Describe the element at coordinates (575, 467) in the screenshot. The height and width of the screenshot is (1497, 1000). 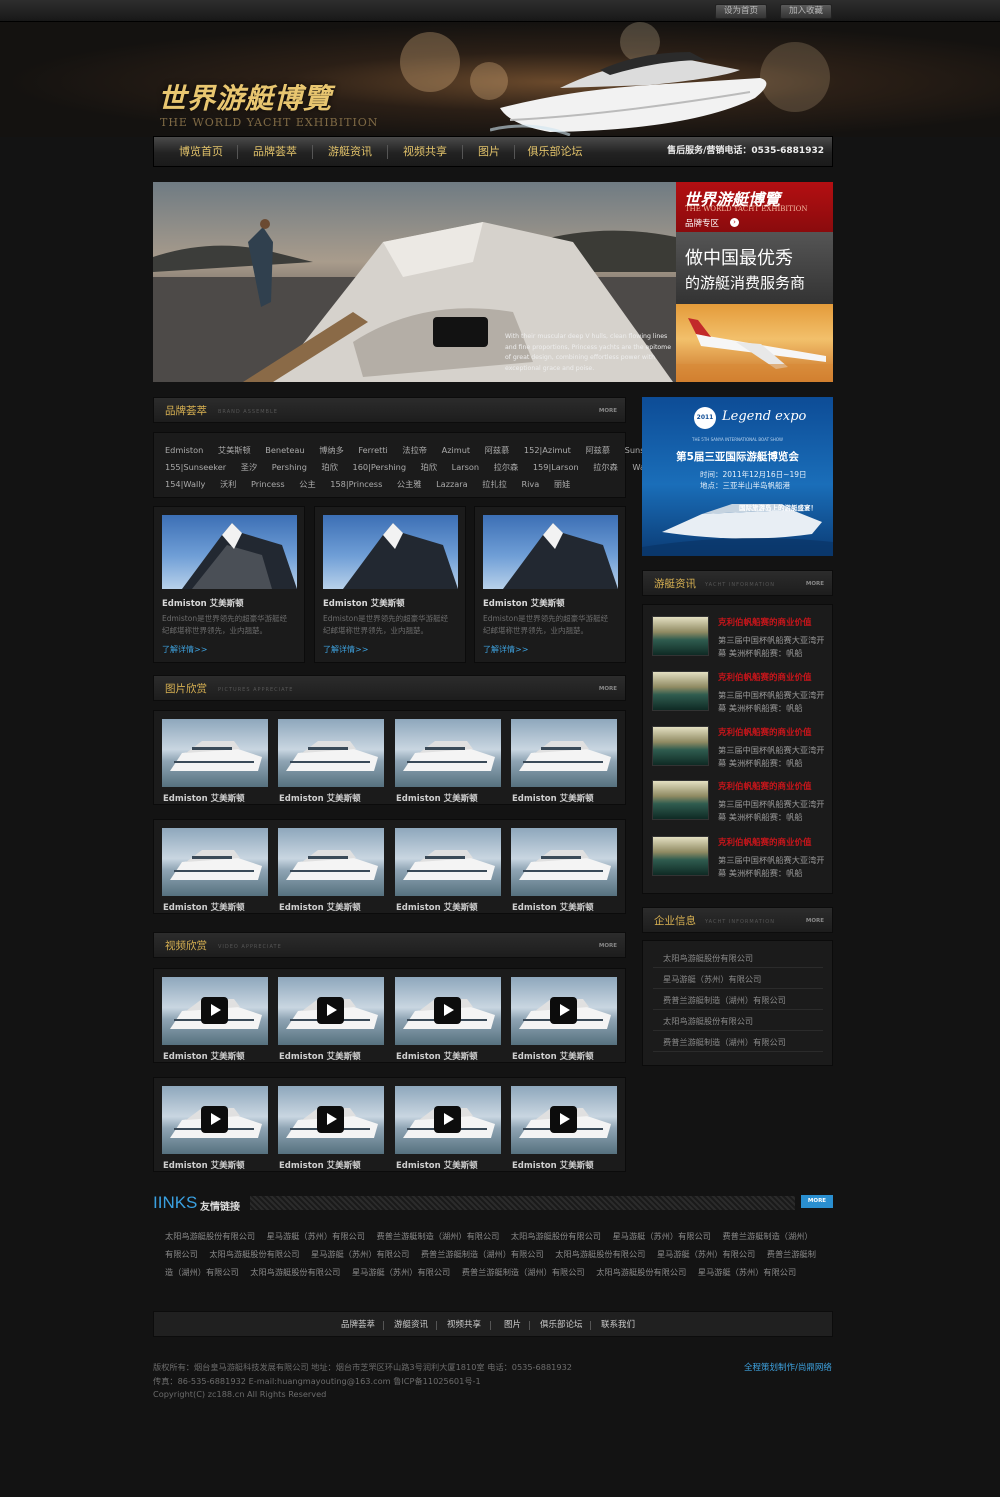
I see `brand-link: 159|Larson 拉尔森` at that location.